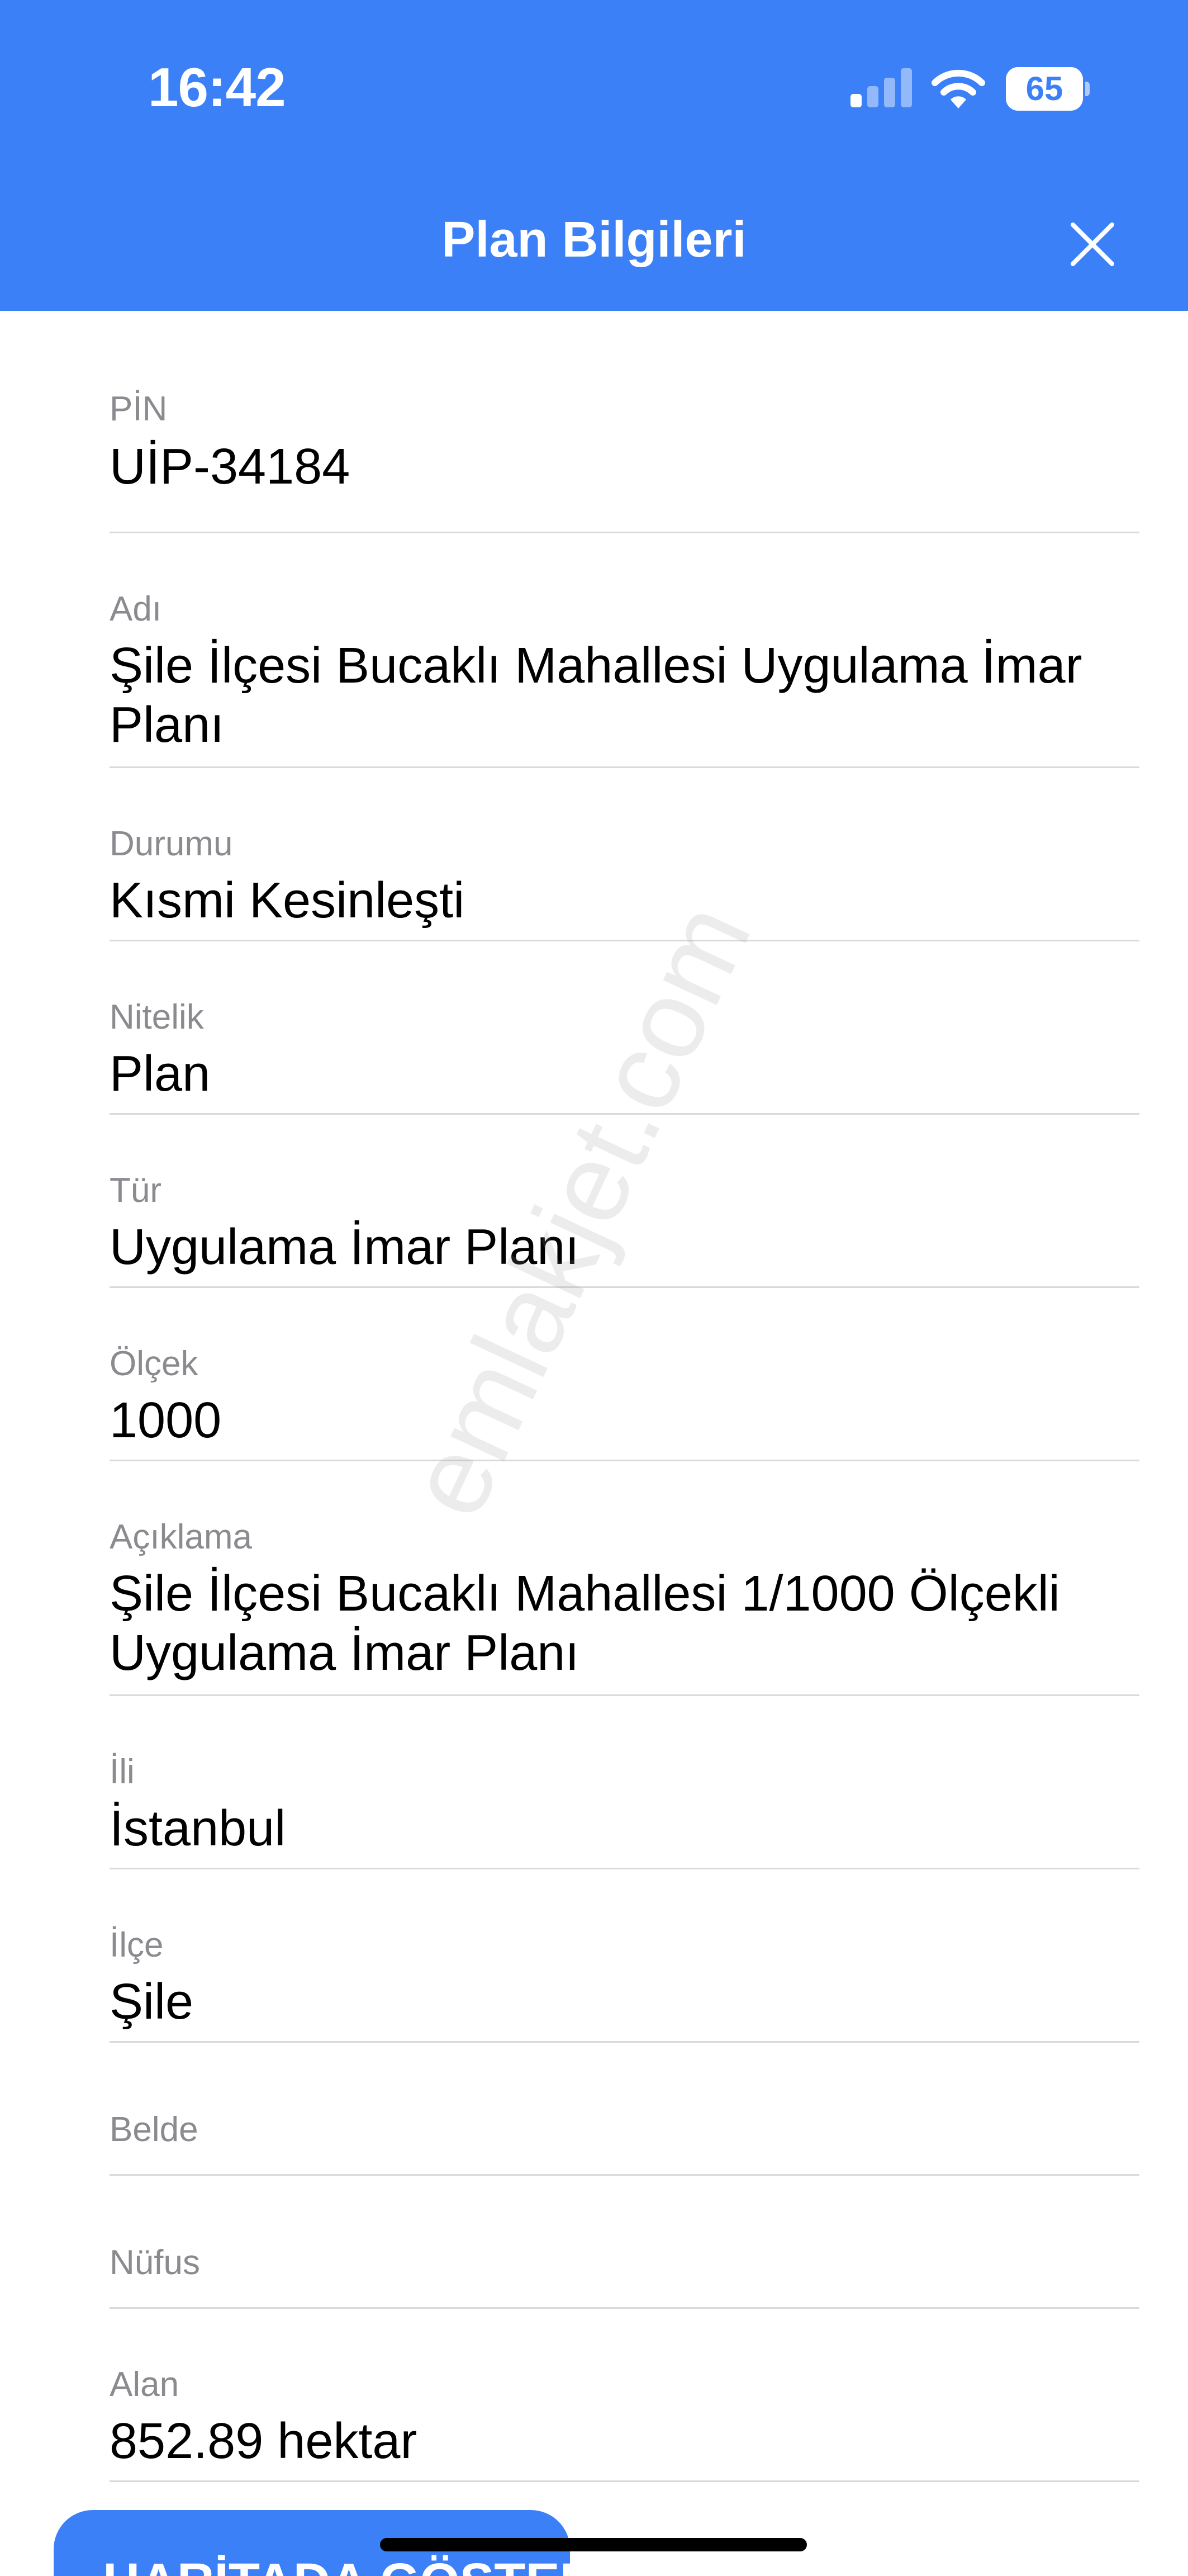  What do you see at coordinates (152, 2002) in the screenshot?
I see `field-value: Şile` at bounding box center [152, 2002].